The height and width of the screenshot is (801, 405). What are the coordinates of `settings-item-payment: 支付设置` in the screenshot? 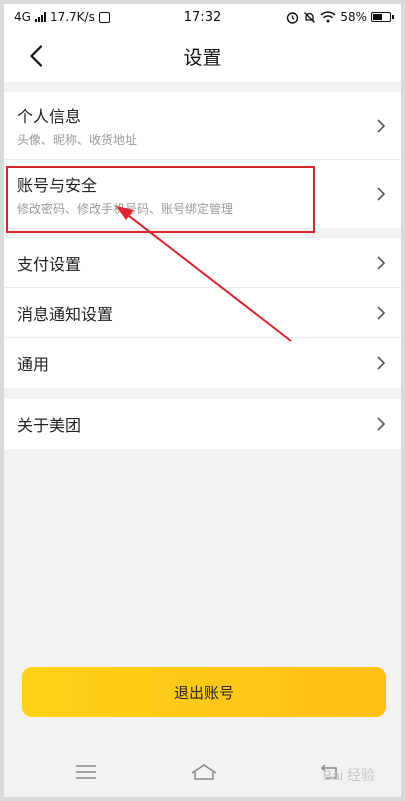 It's located at (202, 263).